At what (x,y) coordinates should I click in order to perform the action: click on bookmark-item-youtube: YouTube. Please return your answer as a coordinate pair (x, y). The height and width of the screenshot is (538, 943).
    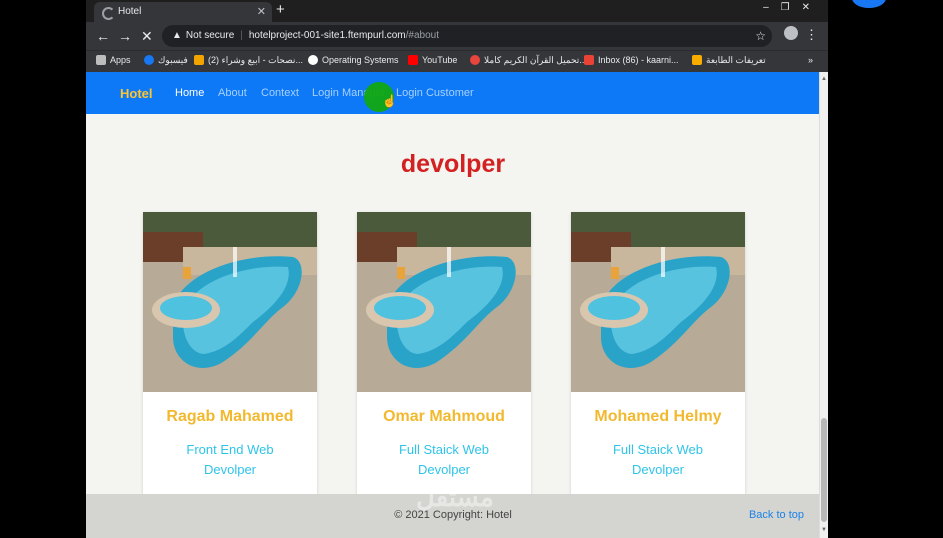
    Looking at the image, I should click on (432, 60).